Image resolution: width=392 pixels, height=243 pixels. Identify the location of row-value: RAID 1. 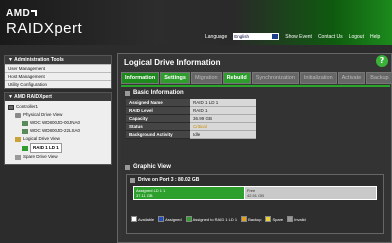
(223, 110).